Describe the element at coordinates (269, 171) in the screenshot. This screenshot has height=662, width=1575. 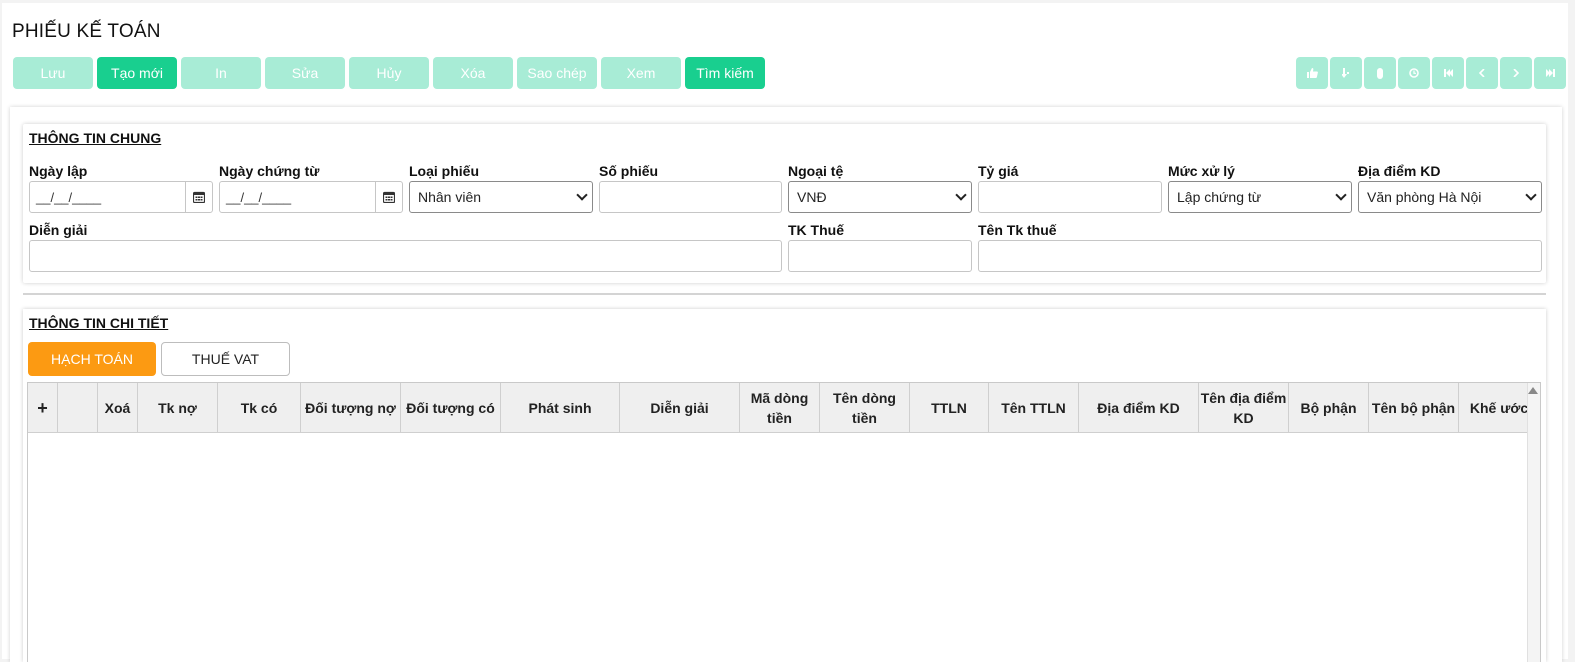
I see `doc-date-label: Ngày chứng từ` at that location.